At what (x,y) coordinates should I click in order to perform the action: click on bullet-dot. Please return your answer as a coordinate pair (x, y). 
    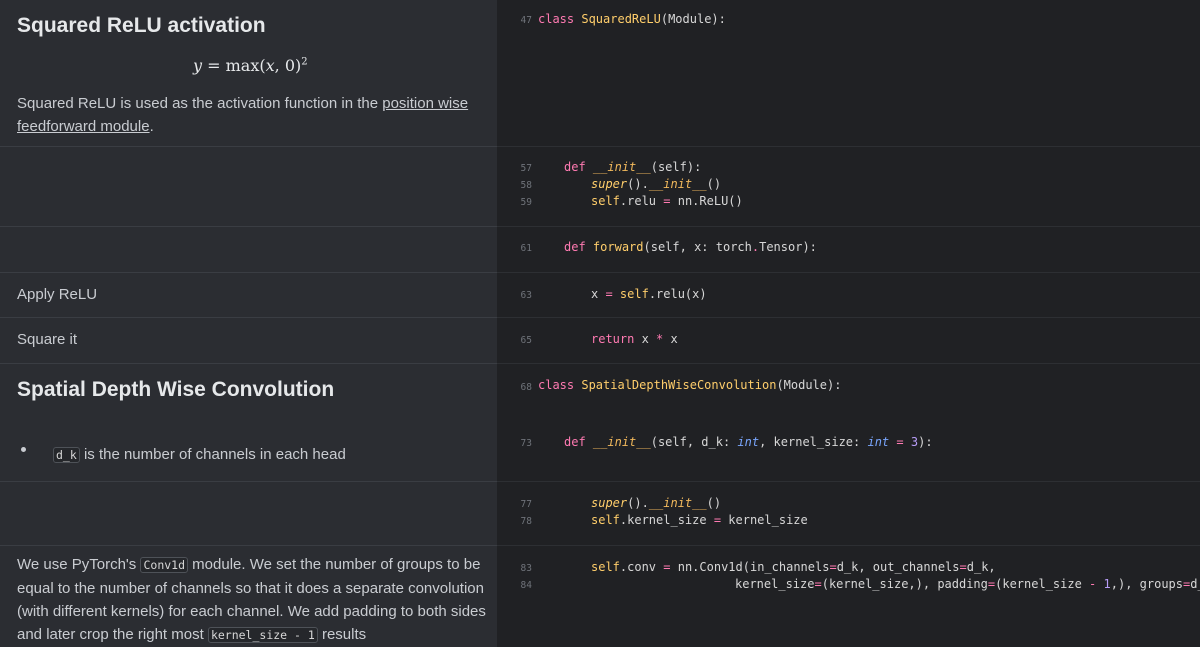
    Looking at the image, I should click on (23, 449).